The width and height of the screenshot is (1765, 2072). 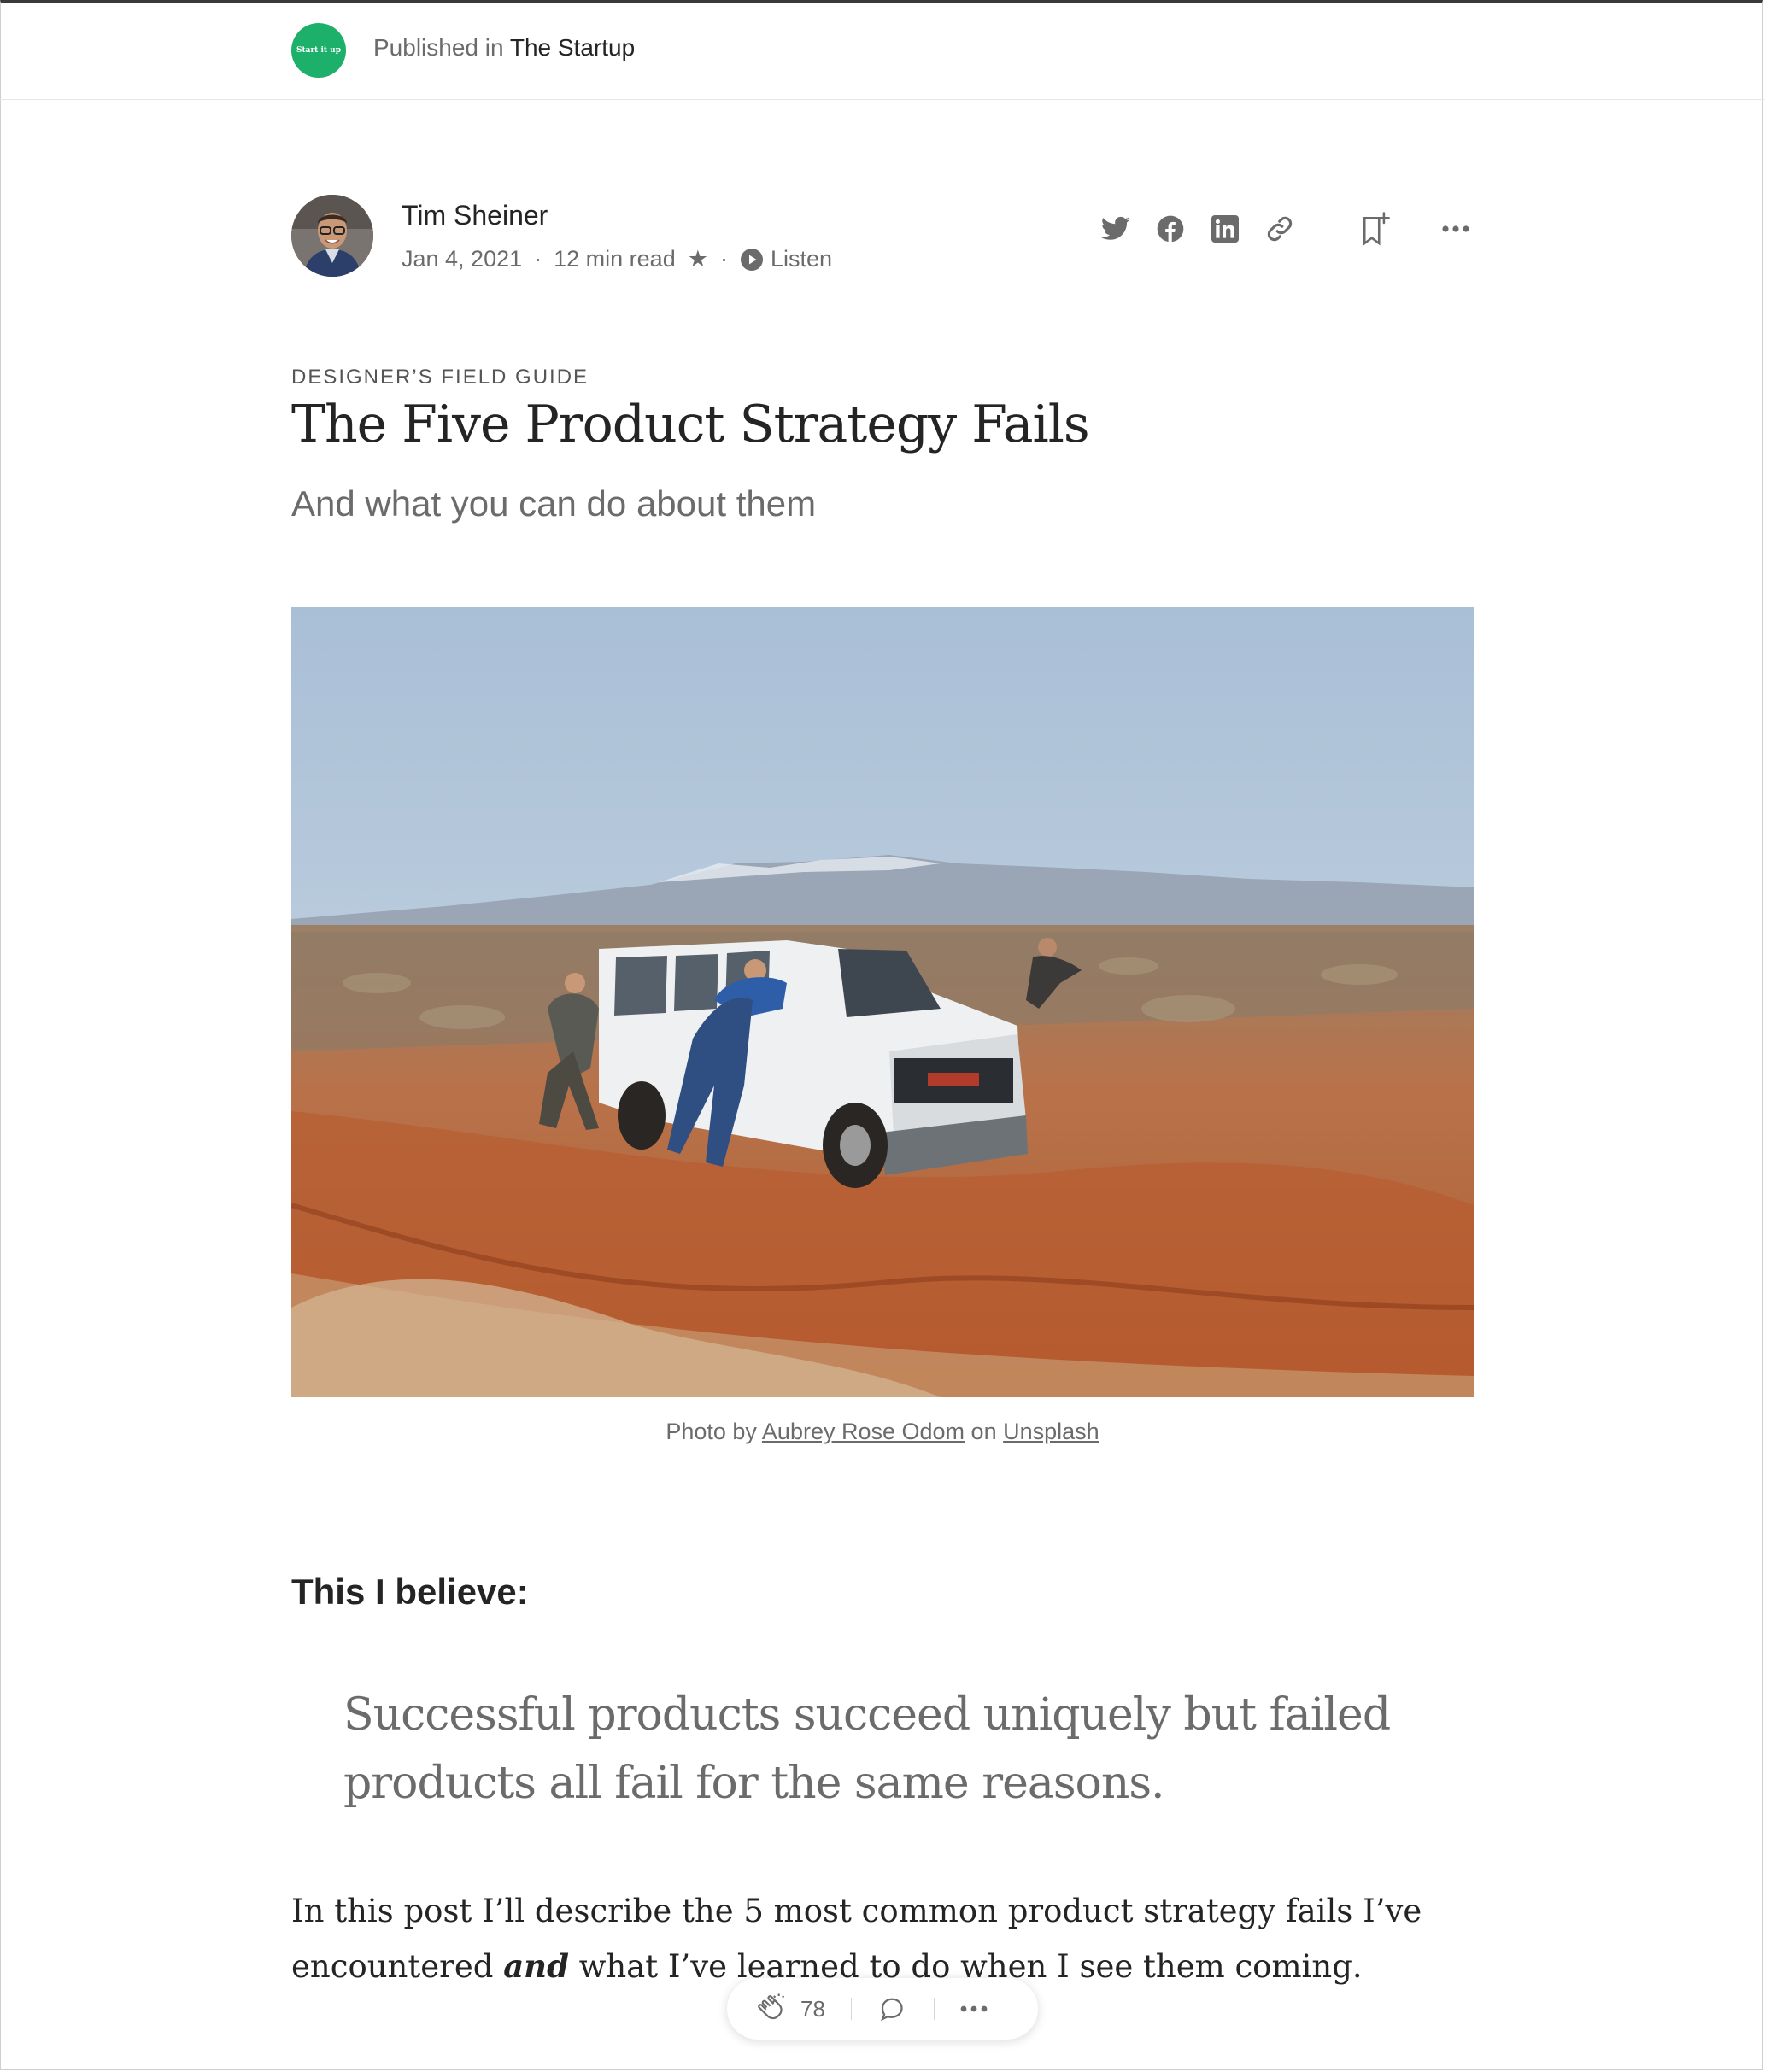 What do you see at coordinates (463, 259) in the screenshot?
I see `publish-date: Jan 4, 2021` at bounding box center [463, 259].